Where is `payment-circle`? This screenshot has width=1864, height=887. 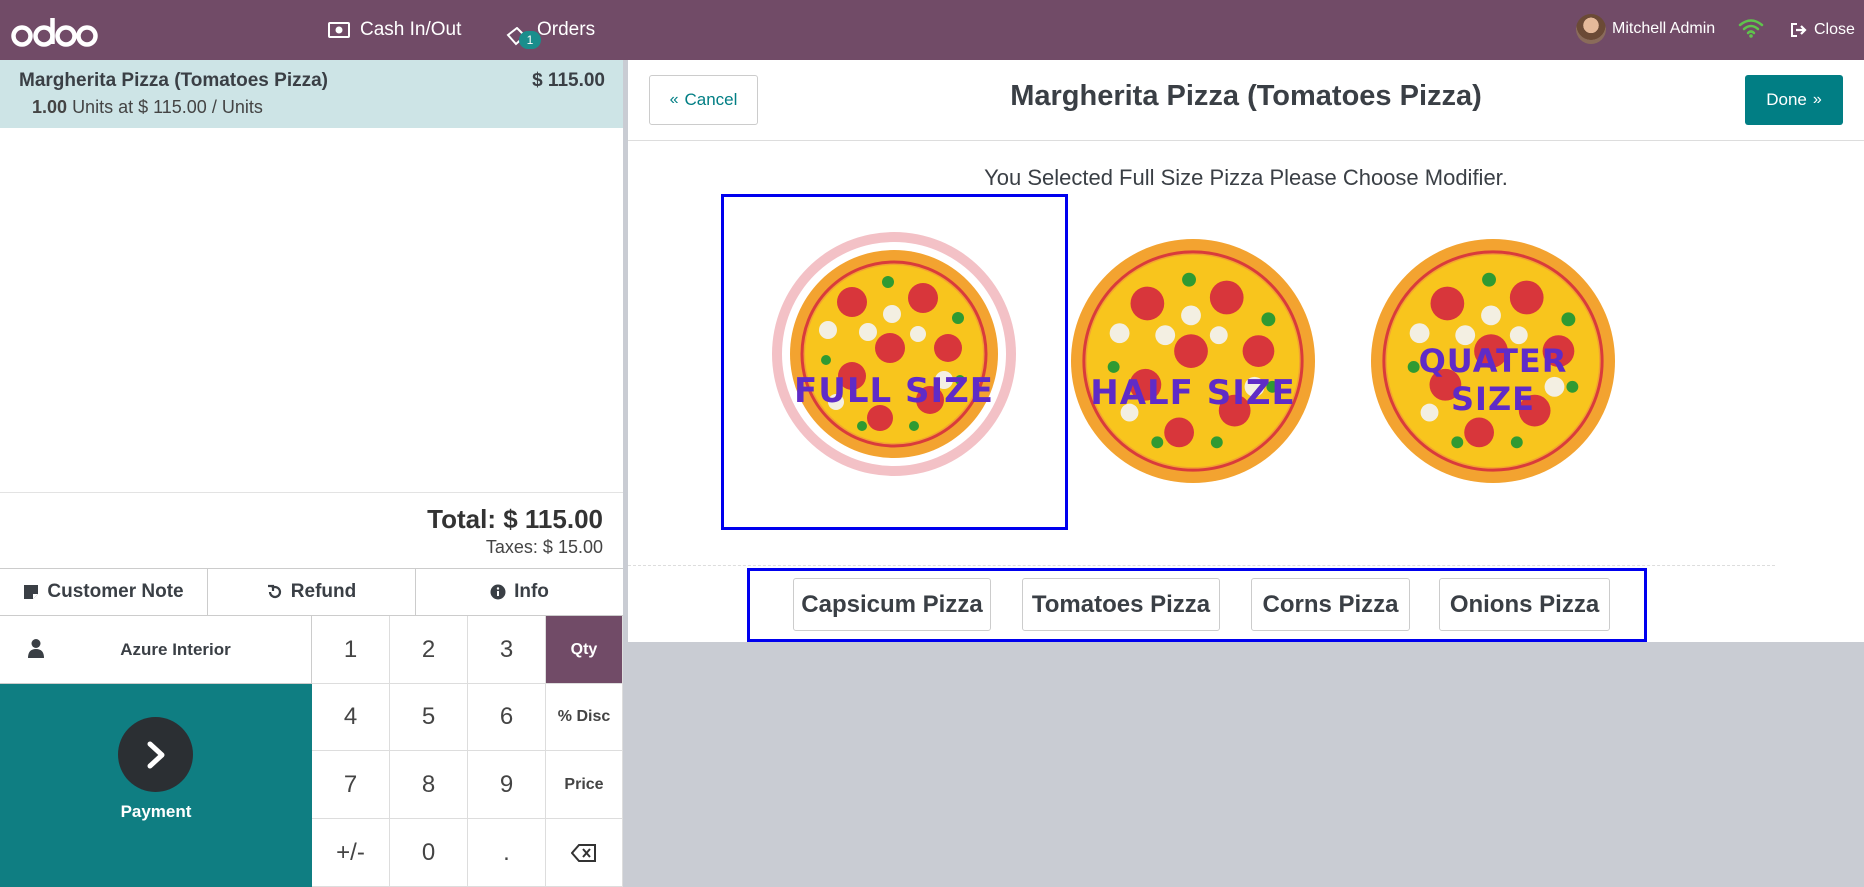 payment-circle is located at coordinates (155, 754).